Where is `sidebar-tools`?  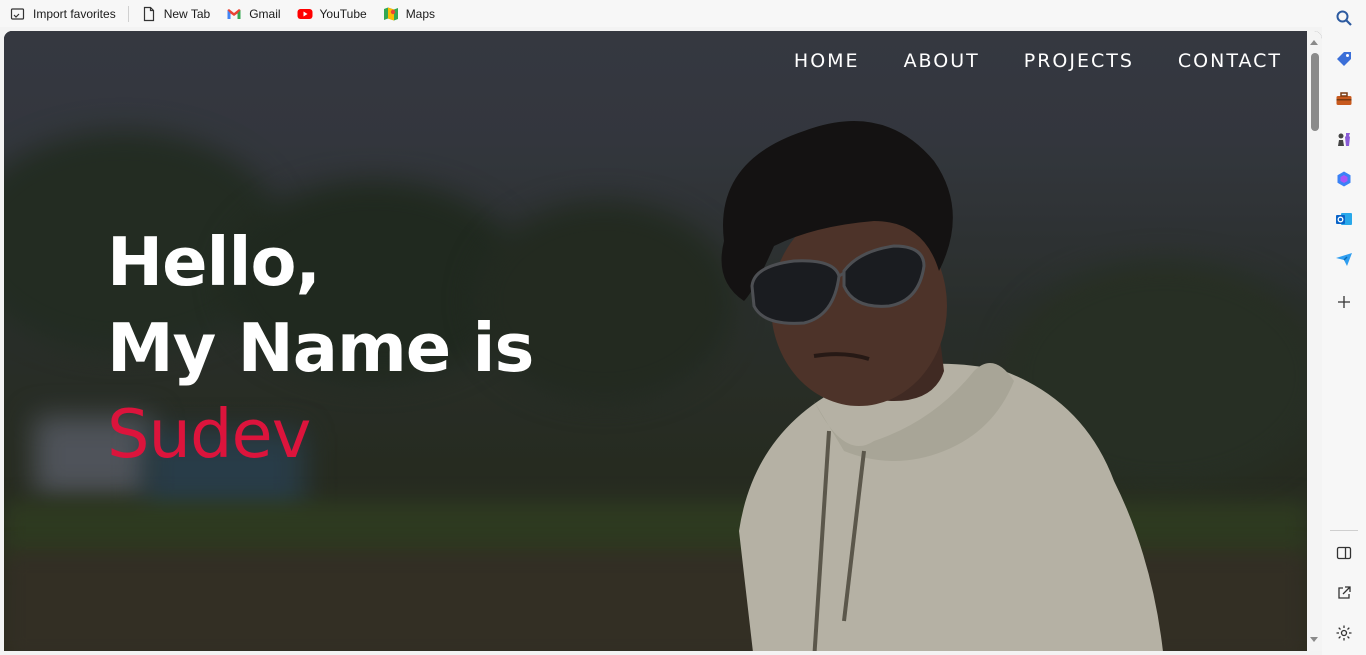
sidebar-tools is located at coordinates (1344, 99).